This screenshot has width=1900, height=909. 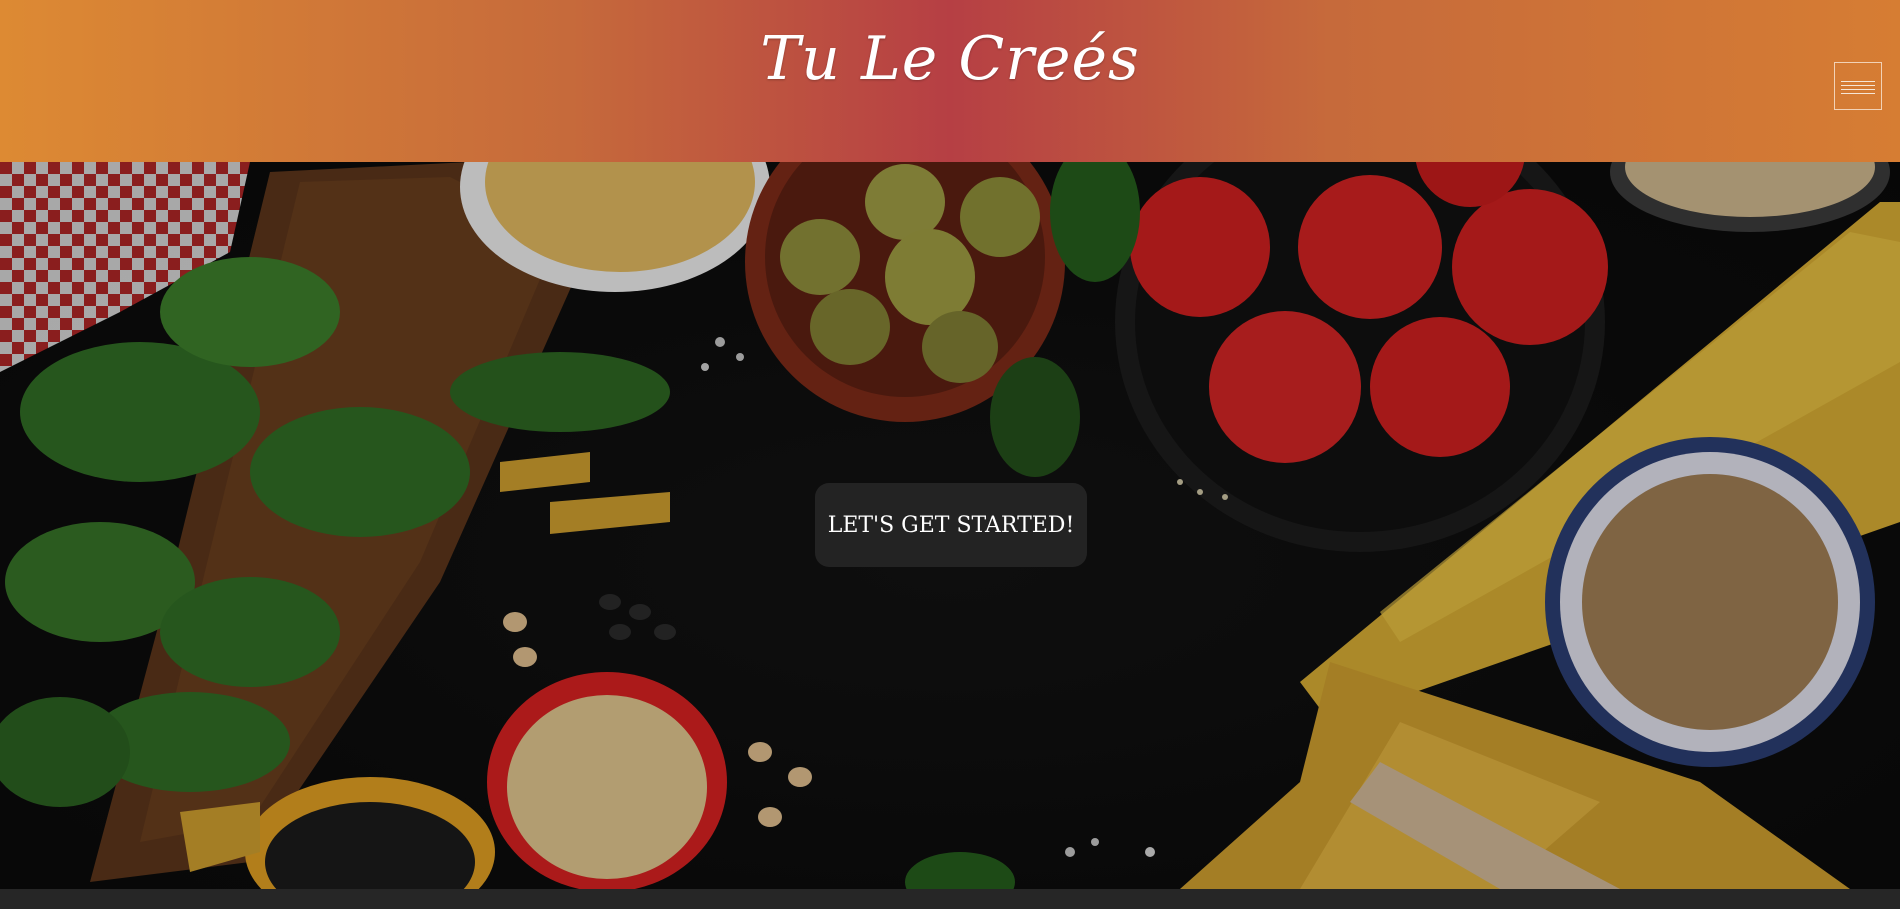 I want to click on menu-button, so click(x=1858, y=86).